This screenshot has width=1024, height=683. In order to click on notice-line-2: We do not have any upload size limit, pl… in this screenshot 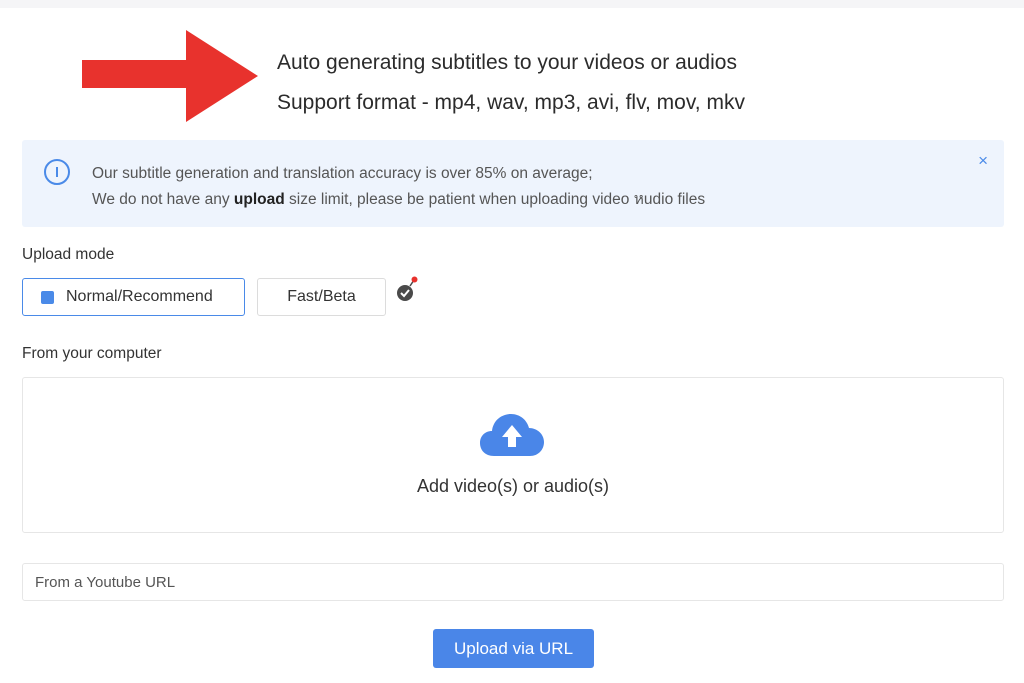, I will do `click(398, 200)`.